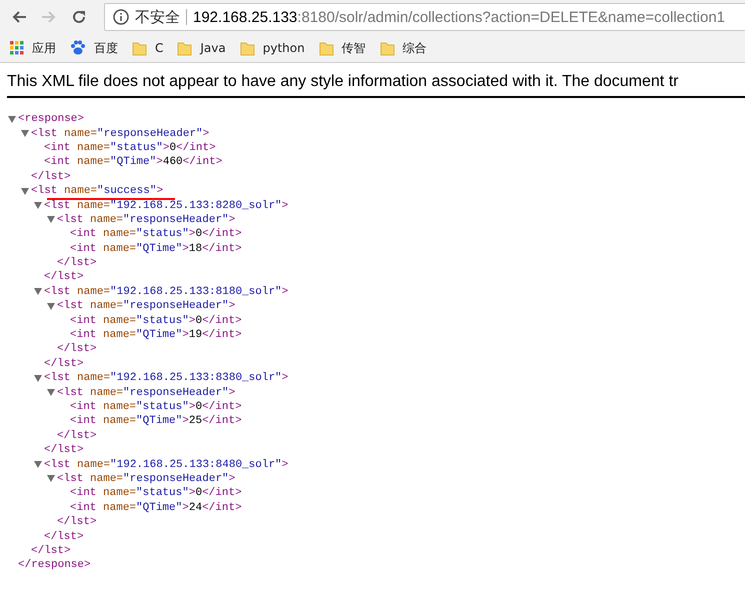  I want to click on xml-line: <lst name="192.168.25.133:8180_solr">, so click(166, 292).